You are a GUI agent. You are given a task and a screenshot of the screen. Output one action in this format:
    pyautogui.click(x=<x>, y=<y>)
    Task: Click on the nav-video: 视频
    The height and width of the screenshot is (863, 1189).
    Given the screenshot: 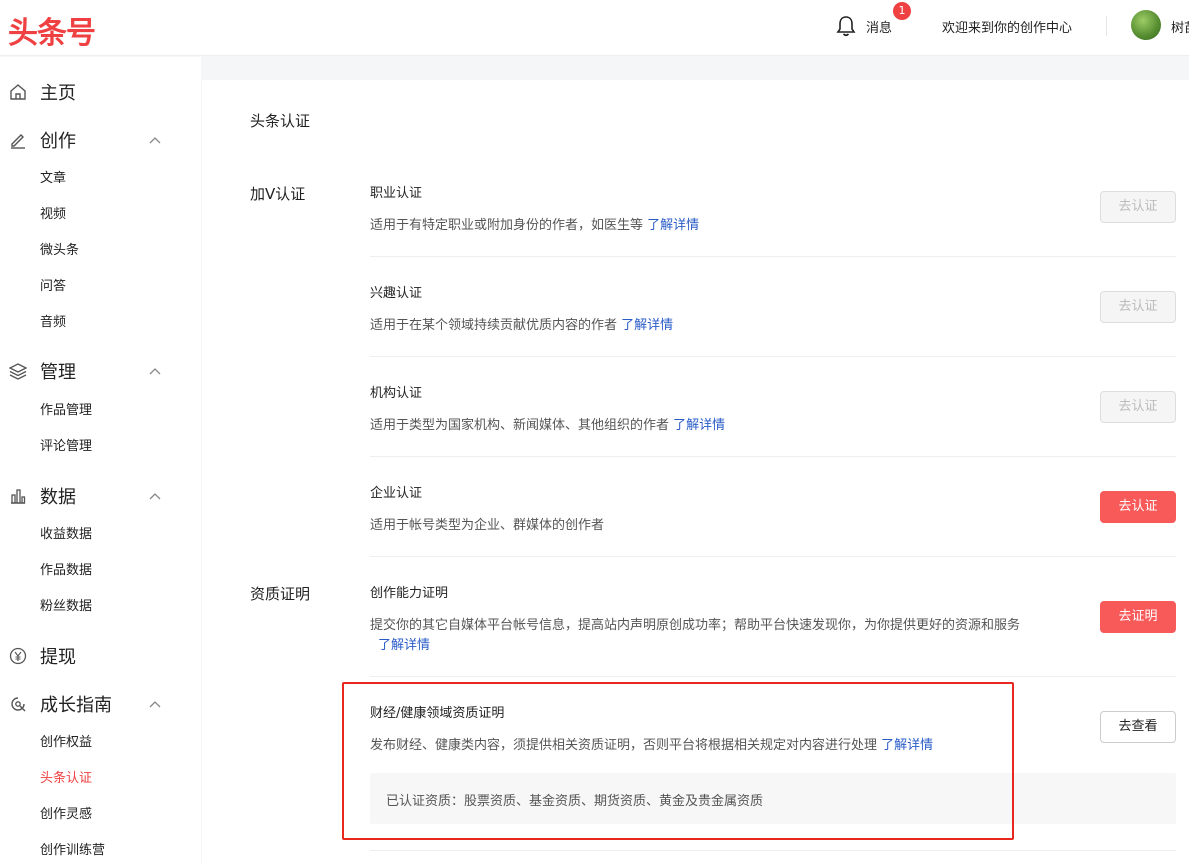 What is the action you would take?
    pyautogui.click(x=100, y=213)
    